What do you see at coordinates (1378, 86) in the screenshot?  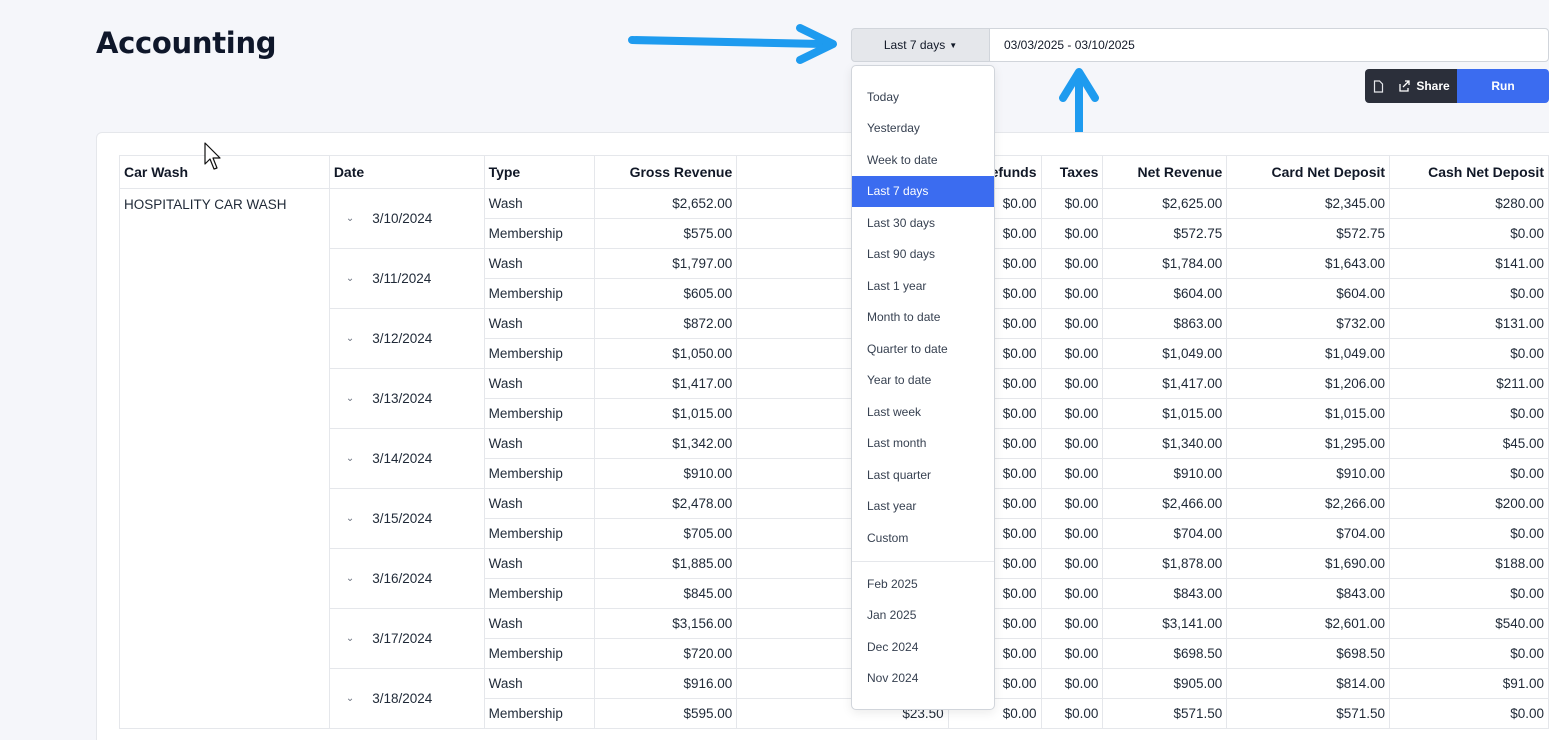 I see `export-button` at bounding box center [1378, 86].